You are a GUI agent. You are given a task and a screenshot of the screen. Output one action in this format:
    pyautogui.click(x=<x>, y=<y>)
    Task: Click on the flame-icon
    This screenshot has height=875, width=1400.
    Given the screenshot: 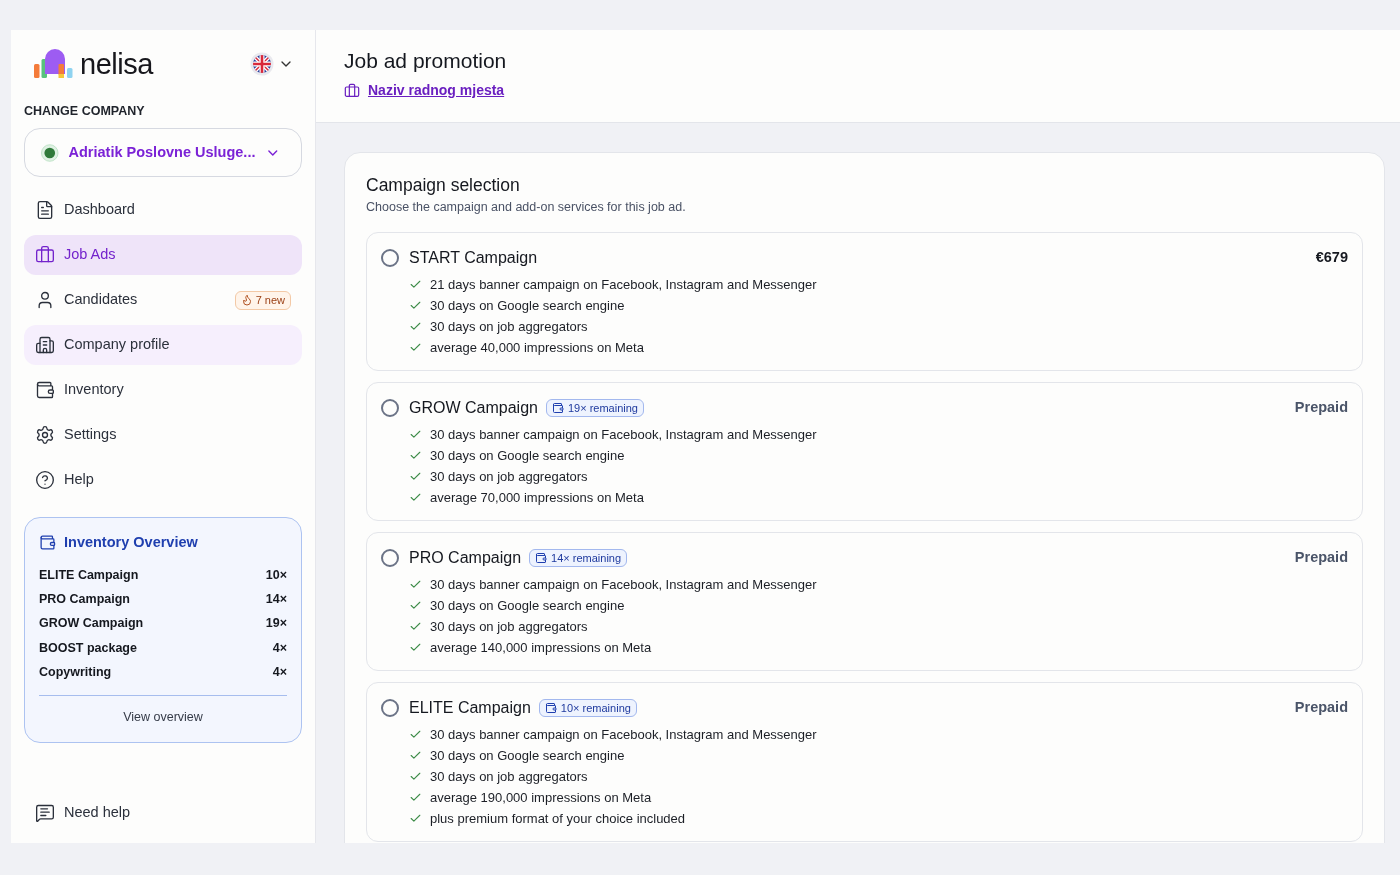 What is the action you would take?
    pyautogui.click(x=246, y=300)
    